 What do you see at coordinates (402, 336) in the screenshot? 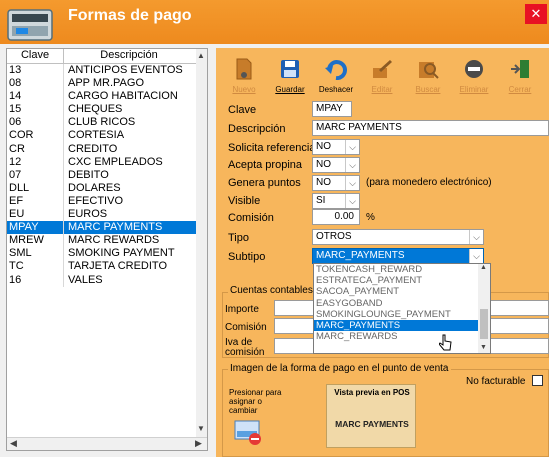
I see `dropdown-option: MARC_REWARDS` at bounding box center [402, 336].